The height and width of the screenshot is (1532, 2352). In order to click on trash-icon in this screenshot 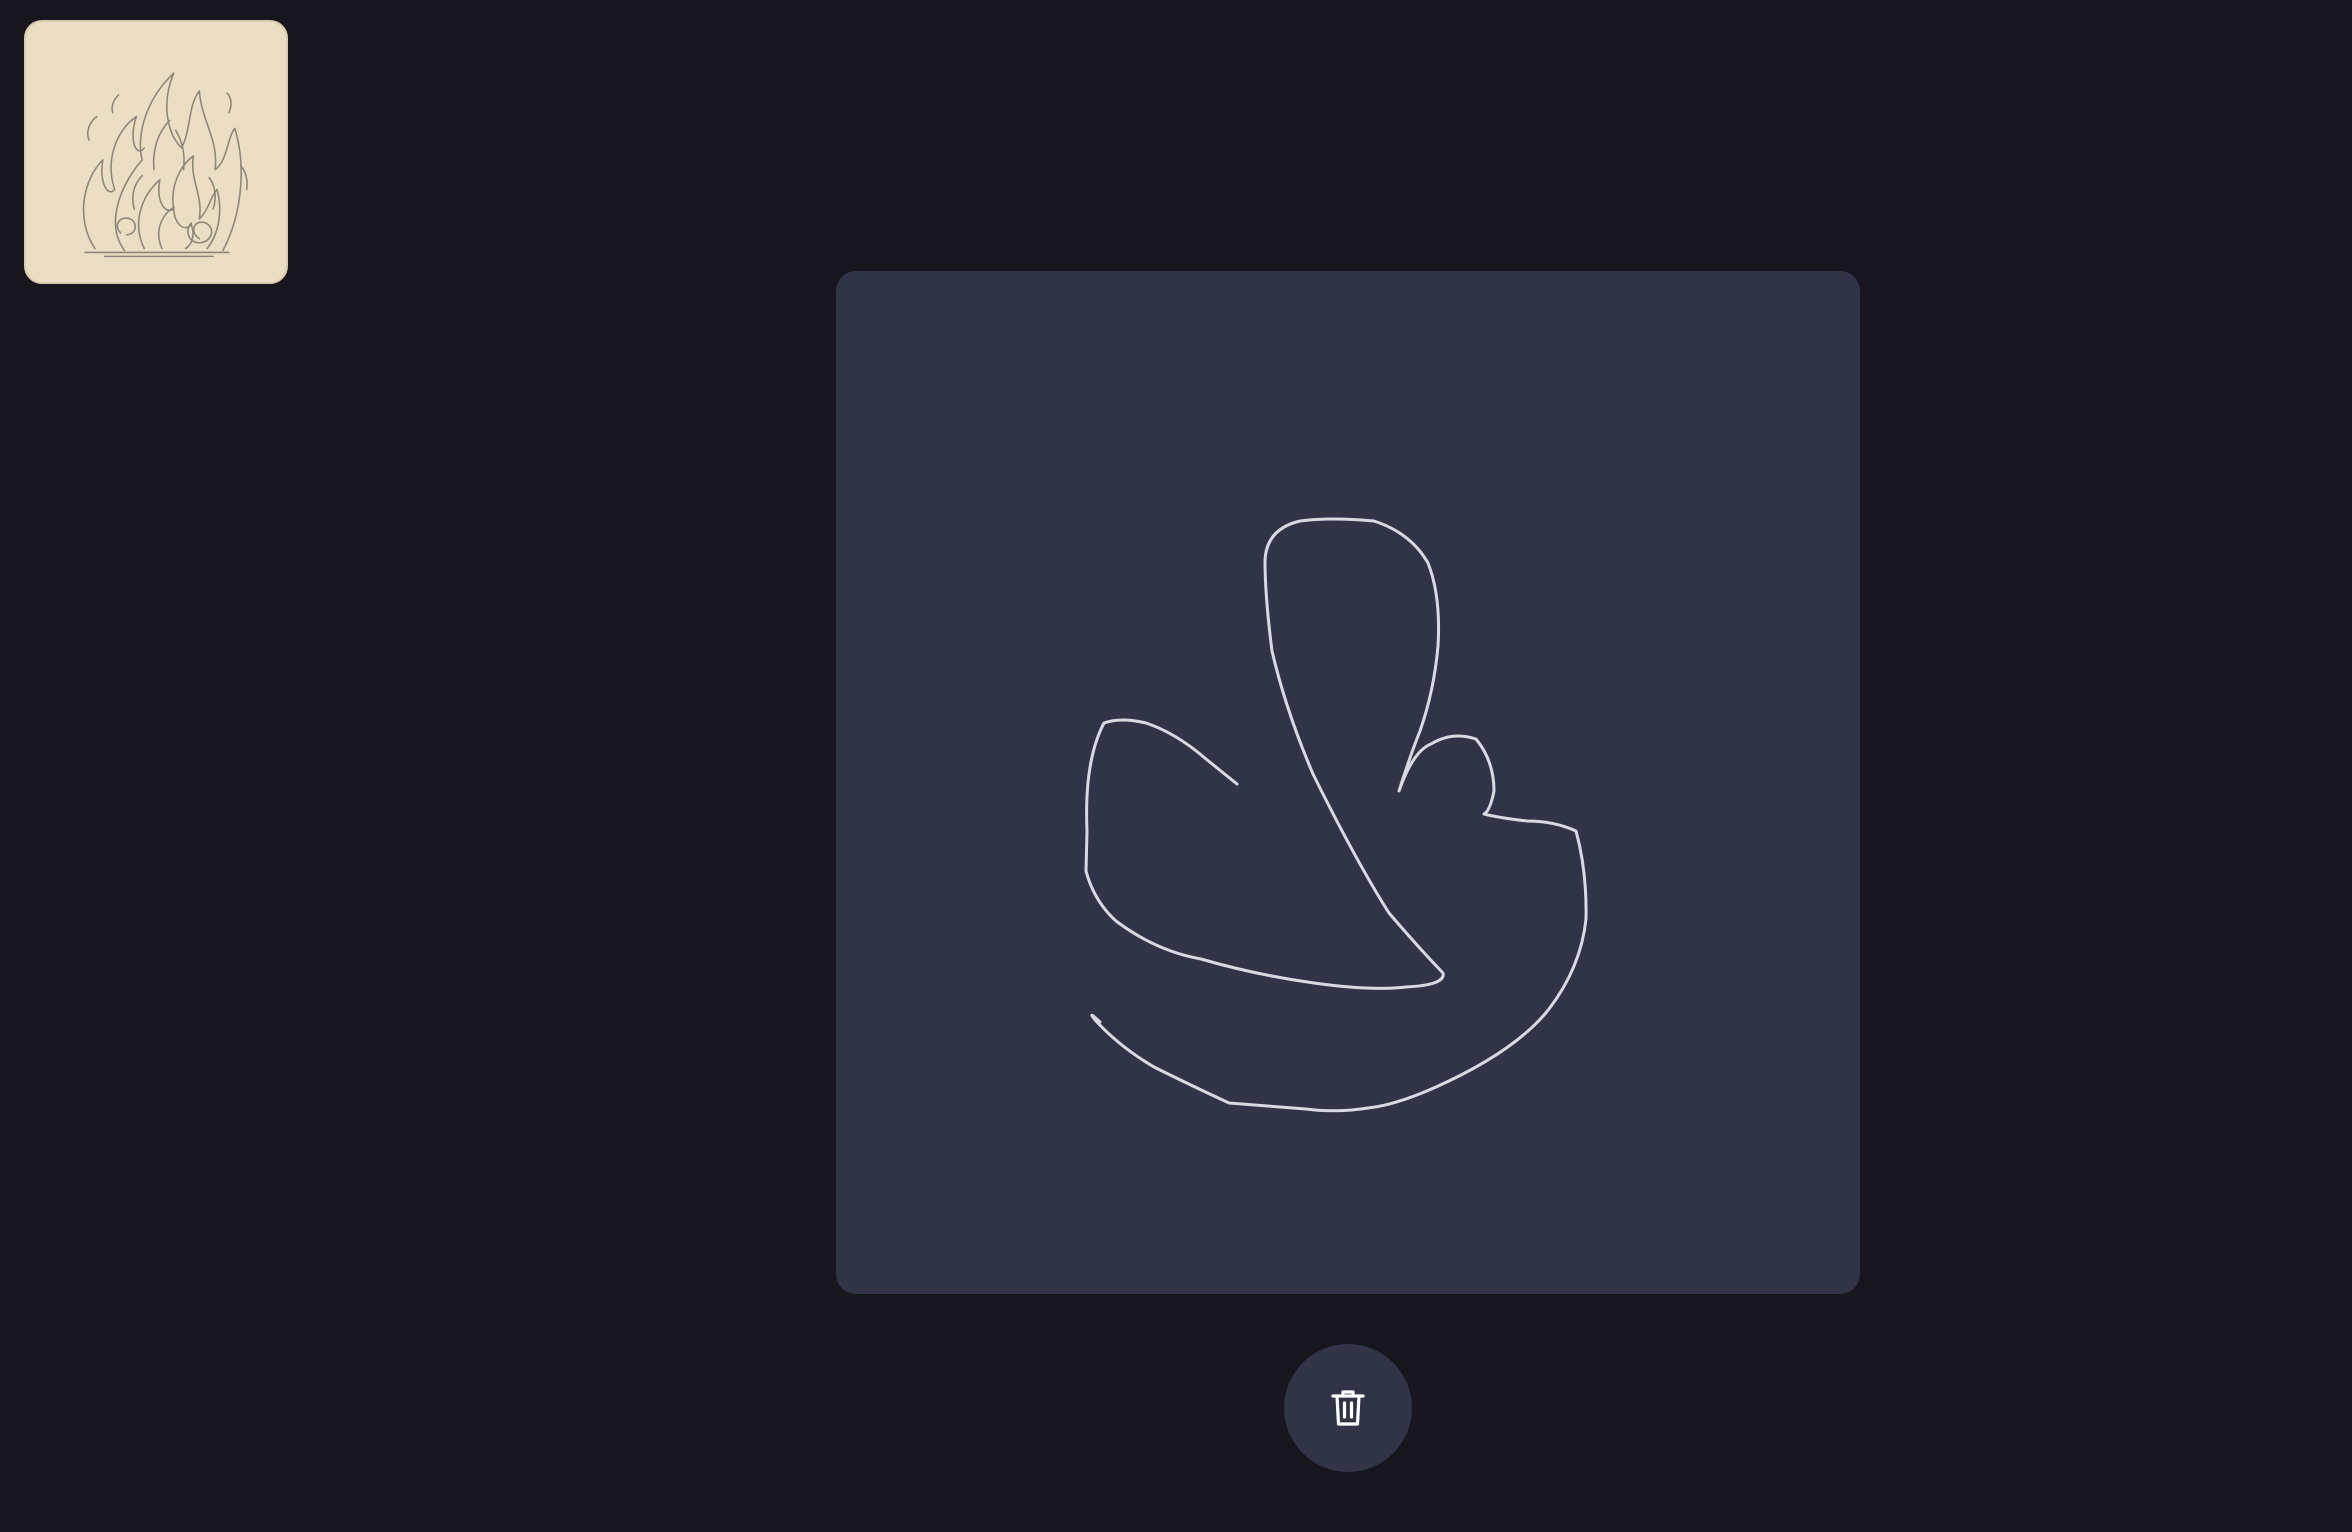, I will do `click(1348, 1408)`.